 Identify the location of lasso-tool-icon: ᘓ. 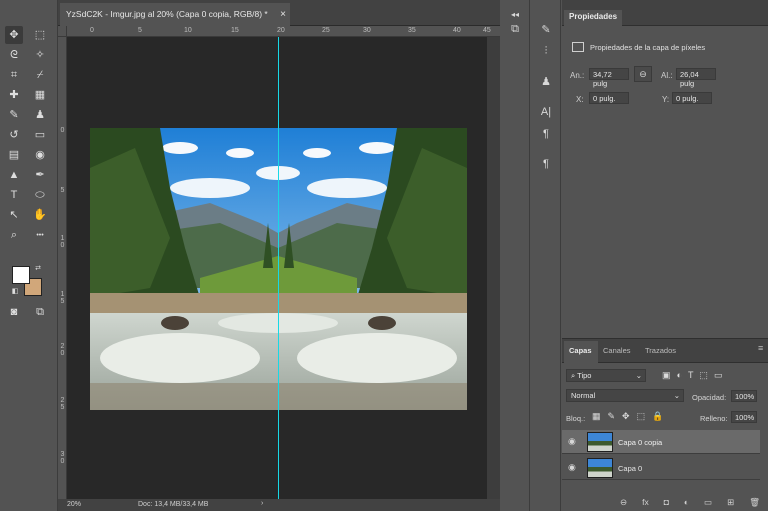
(14, 55).